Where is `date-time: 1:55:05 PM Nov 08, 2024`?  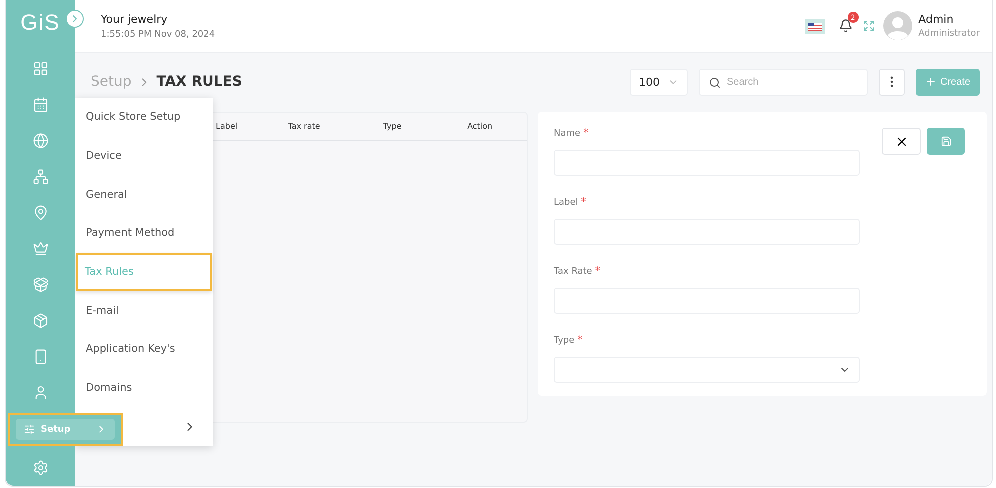 date-time: 1:55:05 PM Nov 08, 2024 is located at coordinates (158, 35).